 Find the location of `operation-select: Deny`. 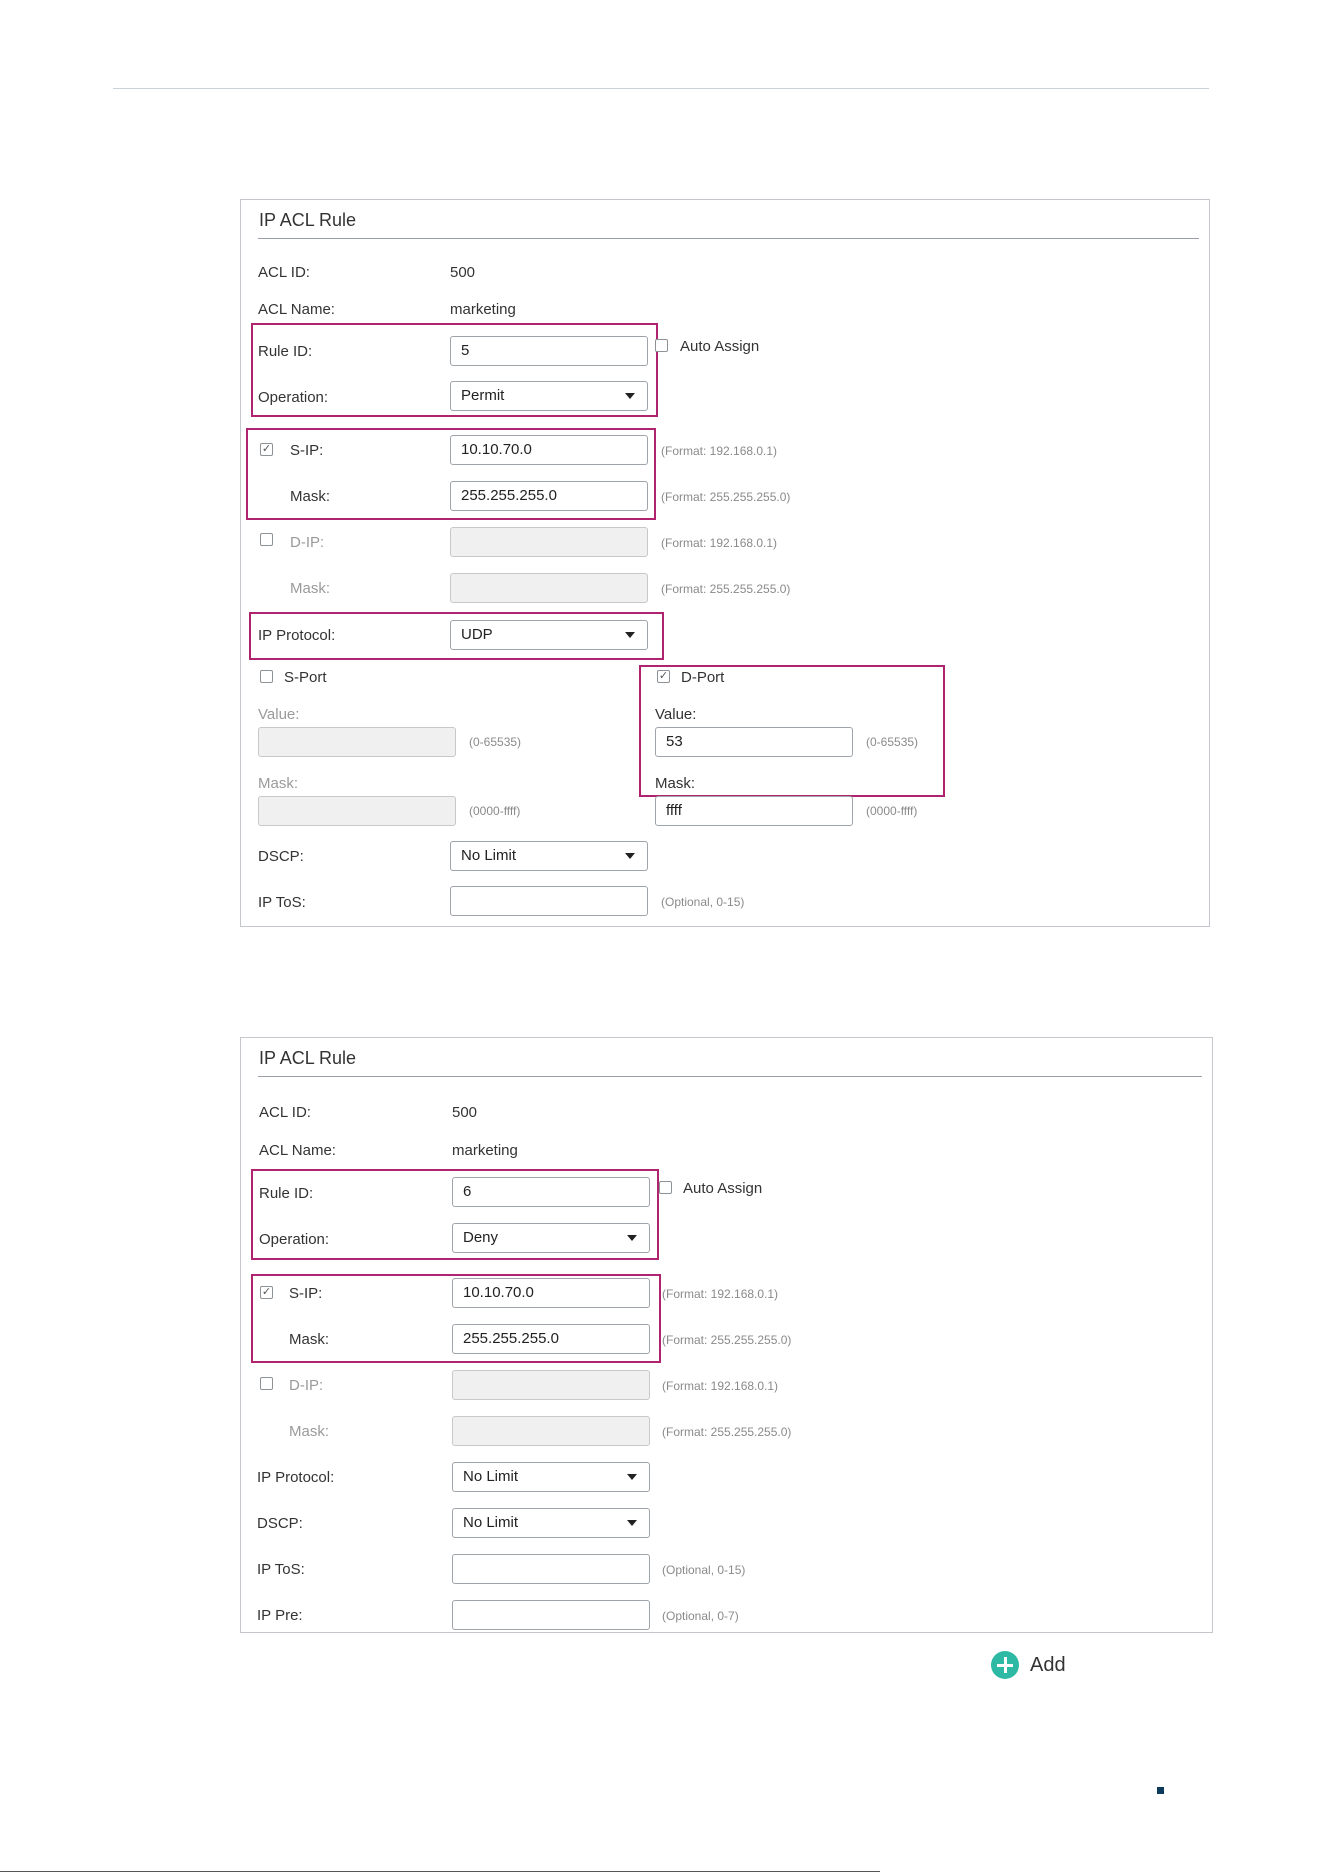

operation-select: Deny is located at coordinates (551, 1238).